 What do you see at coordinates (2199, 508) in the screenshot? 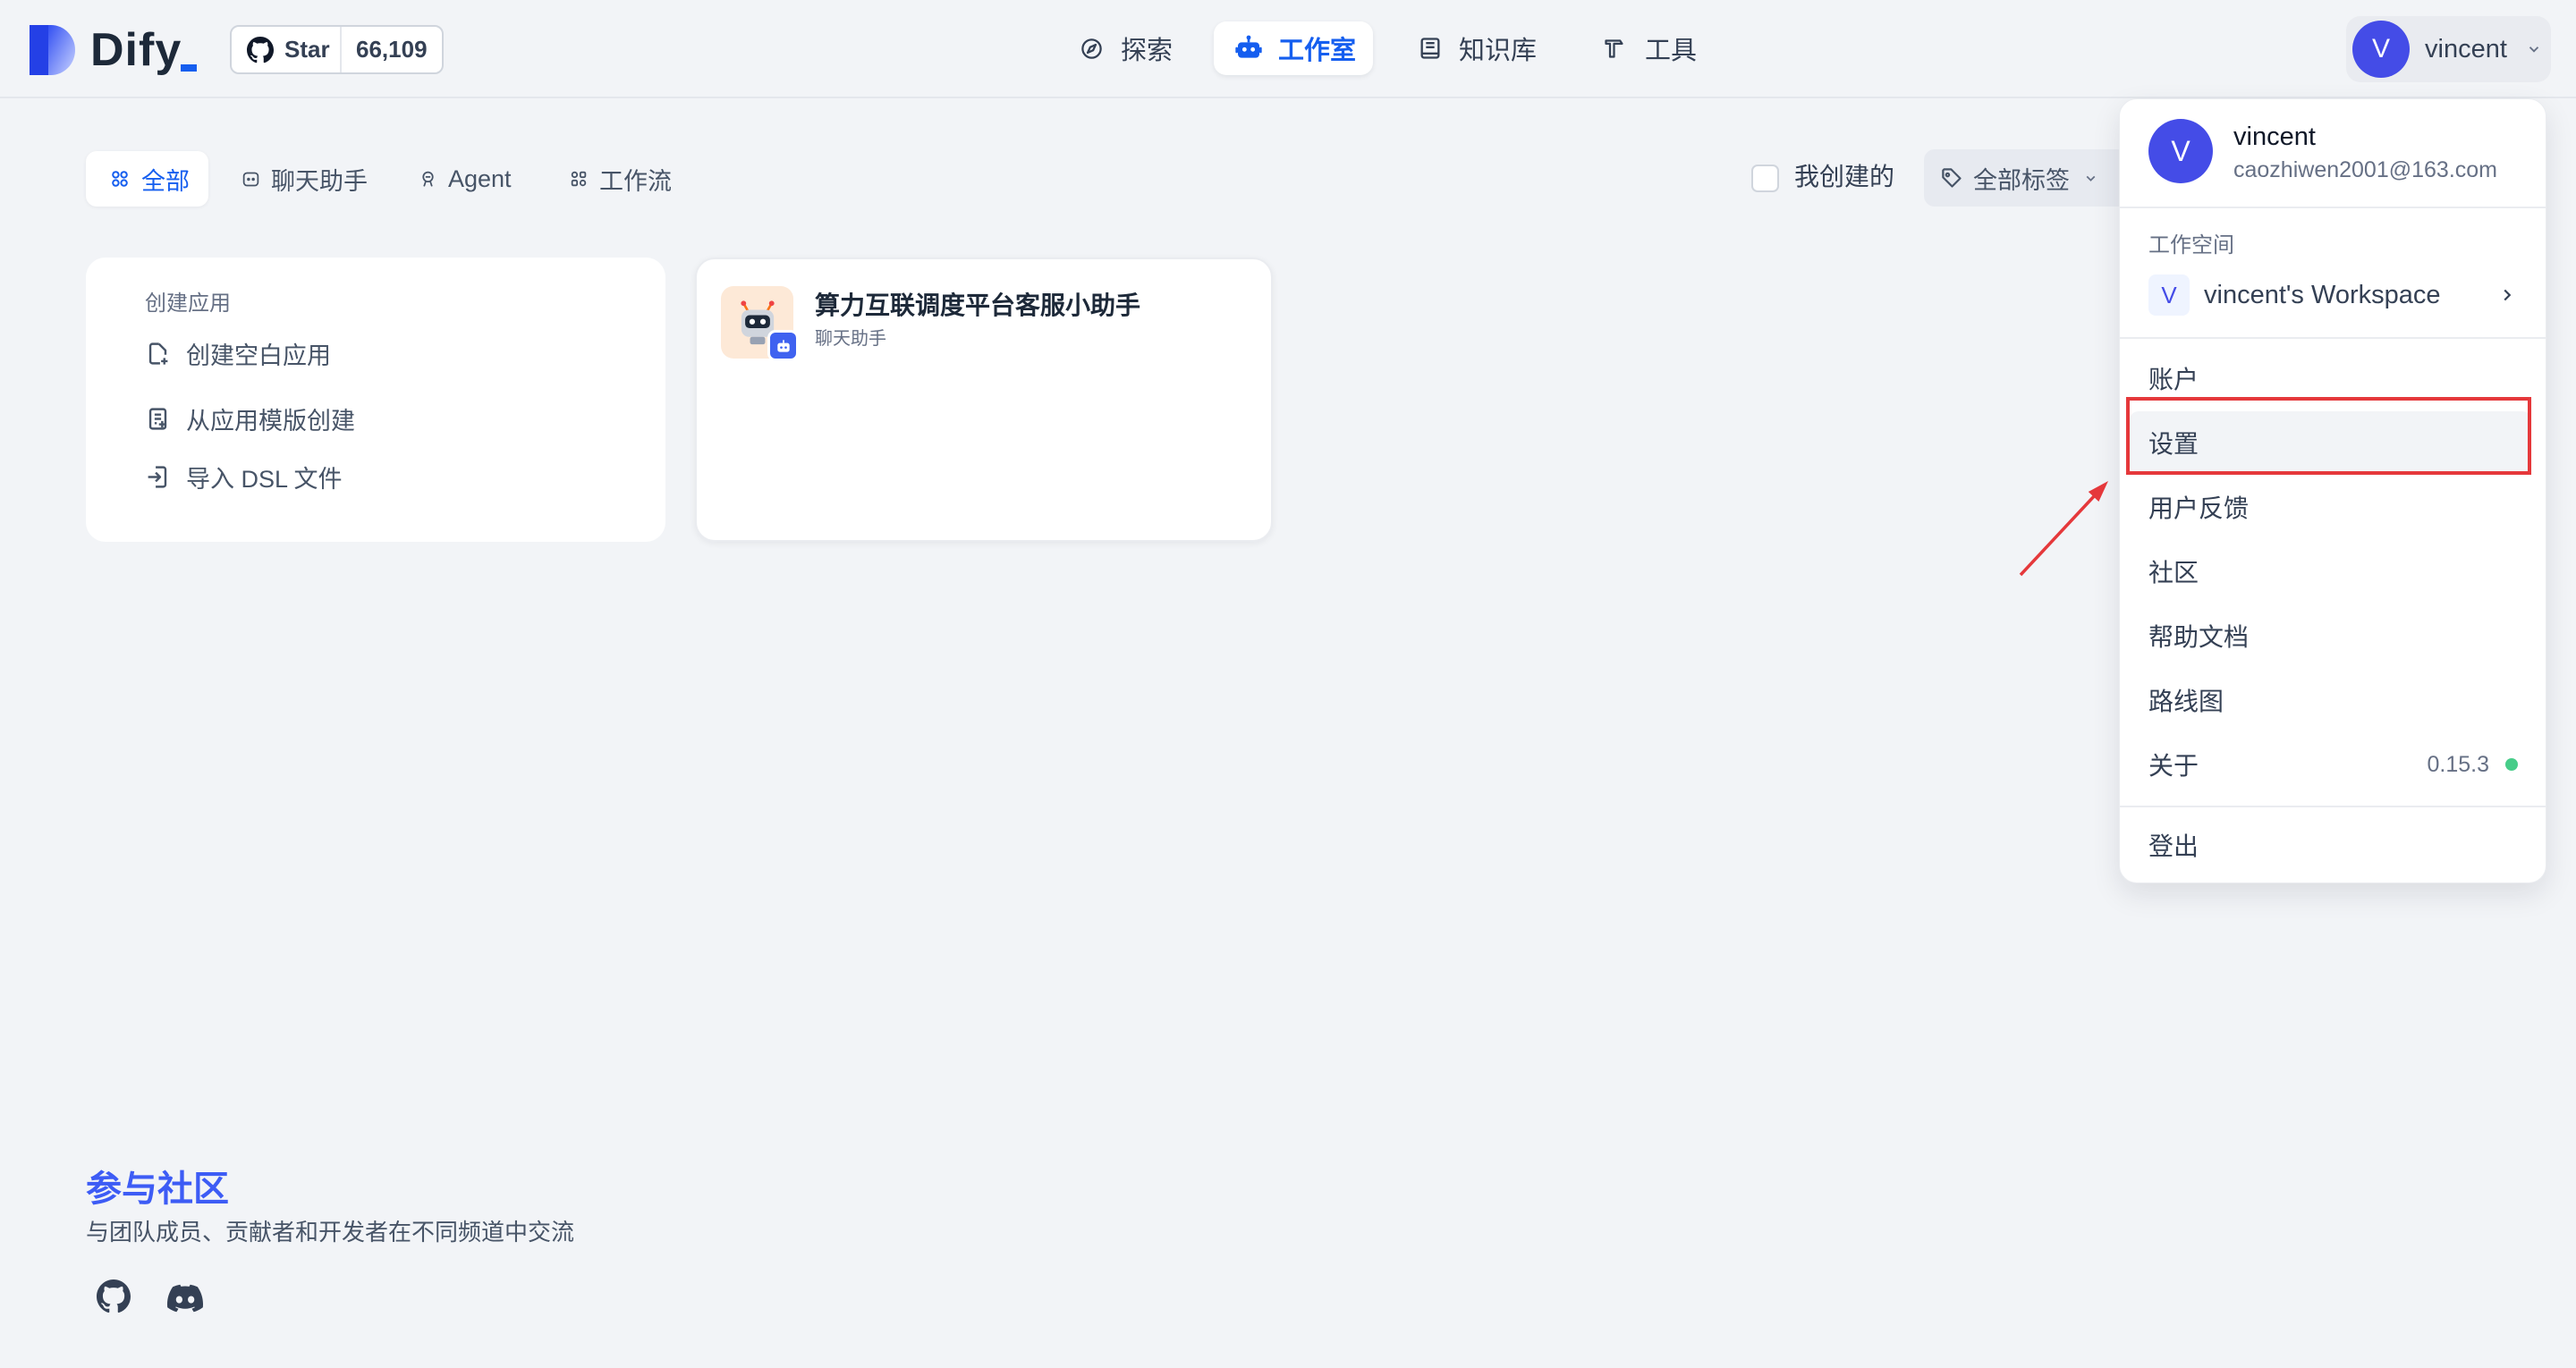
I see `menu-item-label: 用户反馈` at bounding box center [2199, 508].